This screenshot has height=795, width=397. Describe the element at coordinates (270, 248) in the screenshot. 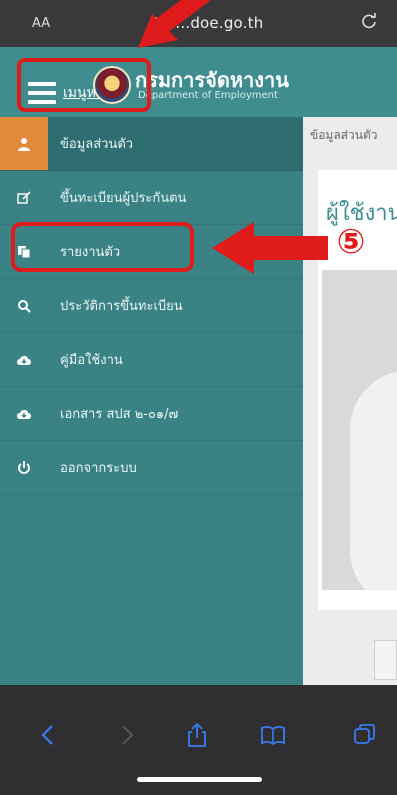

I see `arrow-left-icon` at that location.